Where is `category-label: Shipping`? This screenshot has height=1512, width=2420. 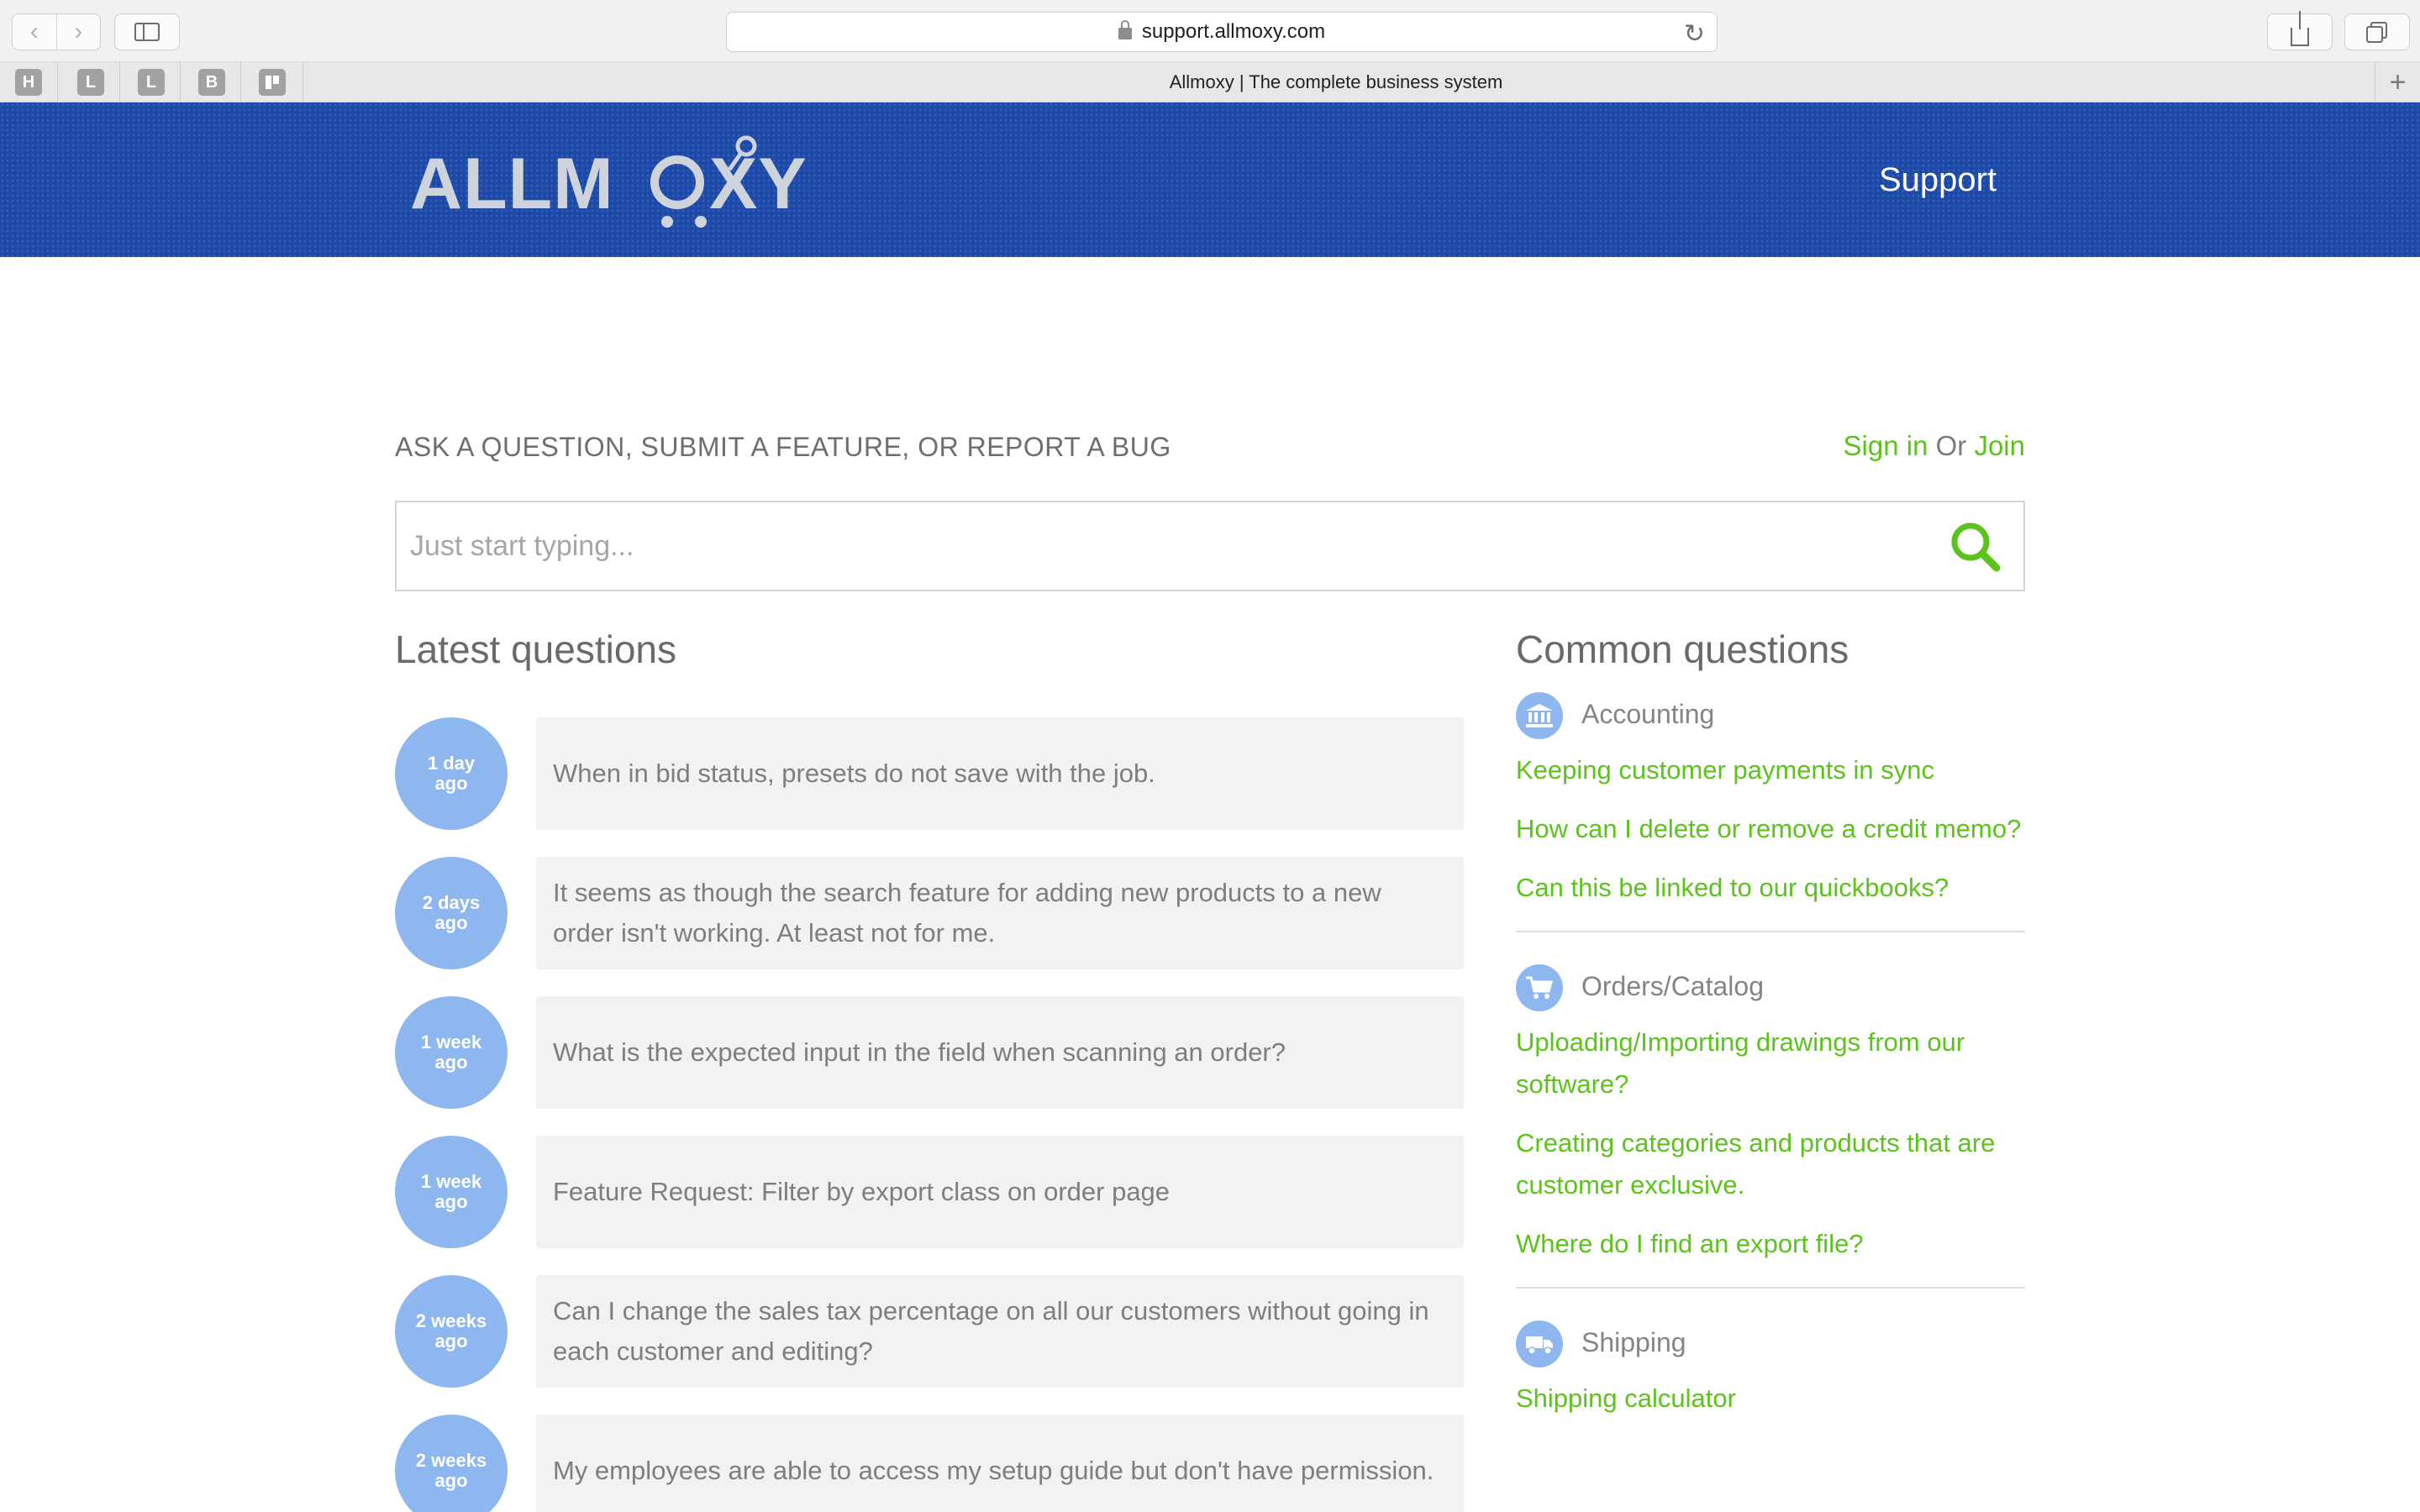 category-label: Shipping is located at coordinates (1633, 1342).